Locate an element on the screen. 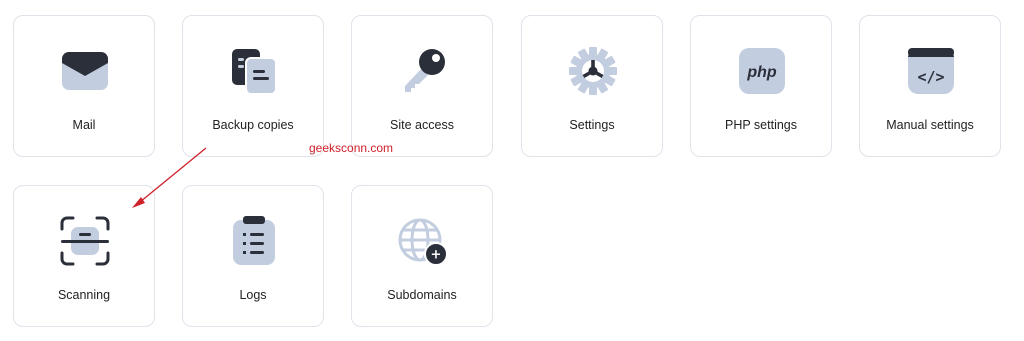  backup-copies-icon is located at coordinates (254, 71).